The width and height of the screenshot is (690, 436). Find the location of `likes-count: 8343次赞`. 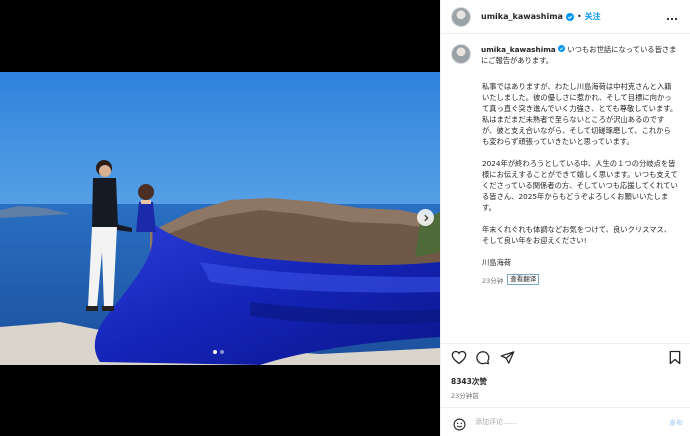

likes-count: 8343次赞 is located at coordinates (469, 381).